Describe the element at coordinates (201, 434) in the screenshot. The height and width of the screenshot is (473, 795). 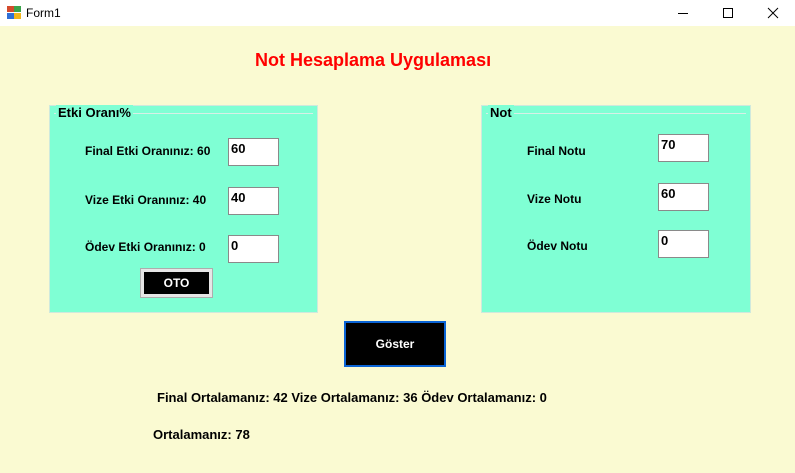
I see `overall-average-label: Ortalamanız: 78` at that location.